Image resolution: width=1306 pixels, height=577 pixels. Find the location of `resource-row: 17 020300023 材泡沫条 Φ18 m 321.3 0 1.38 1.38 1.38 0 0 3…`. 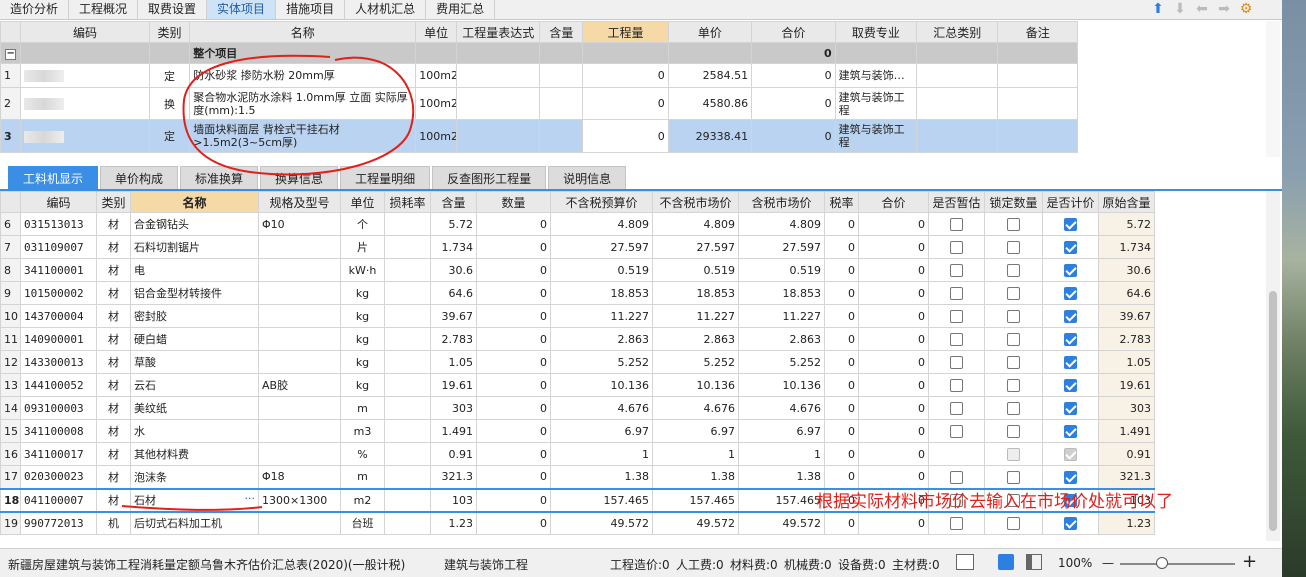

resource-row: 17 020300023 材泡沫条 Φ18 m 321.3 0 1.38 1.38 1.38 0 0 3… is located at coordinates (577, 477).